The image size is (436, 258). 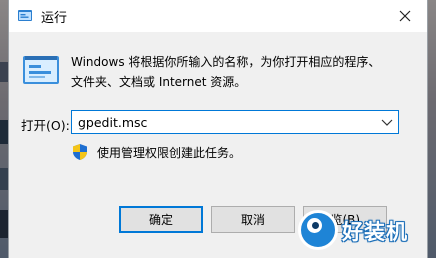 I want to click on close-icon, so click(x=405, y=16).